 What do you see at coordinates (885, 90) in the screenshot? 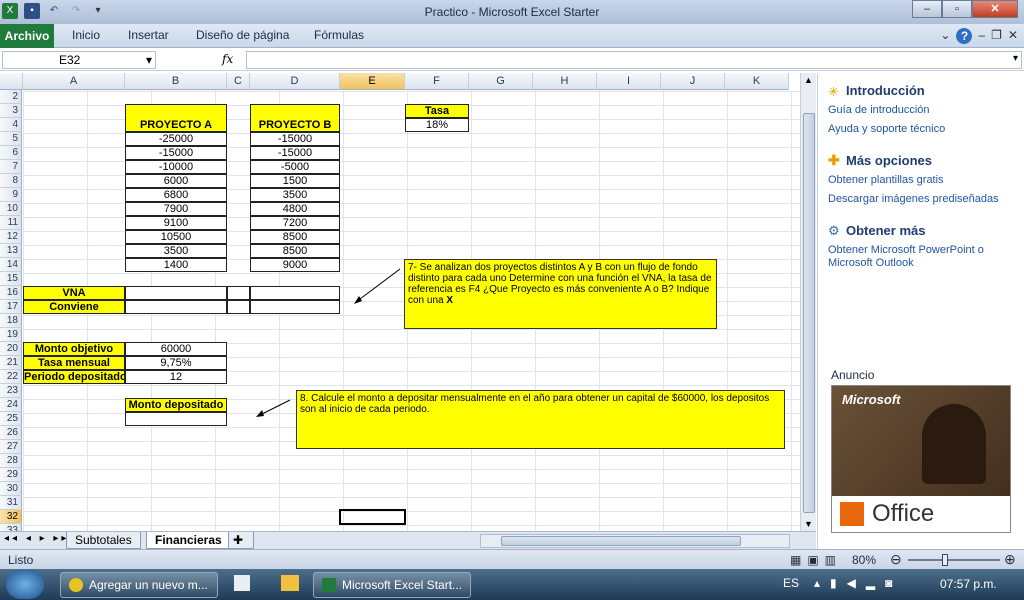
I see `pane-heading-intro: Introducción` at bounding box center [885, 90].